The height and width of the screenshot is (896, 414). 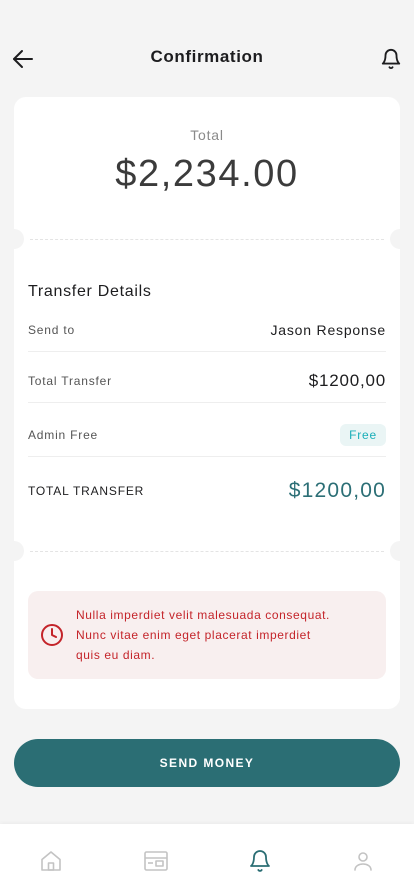 I want to click on fee-badge: Free, so click(x=363, y=434).